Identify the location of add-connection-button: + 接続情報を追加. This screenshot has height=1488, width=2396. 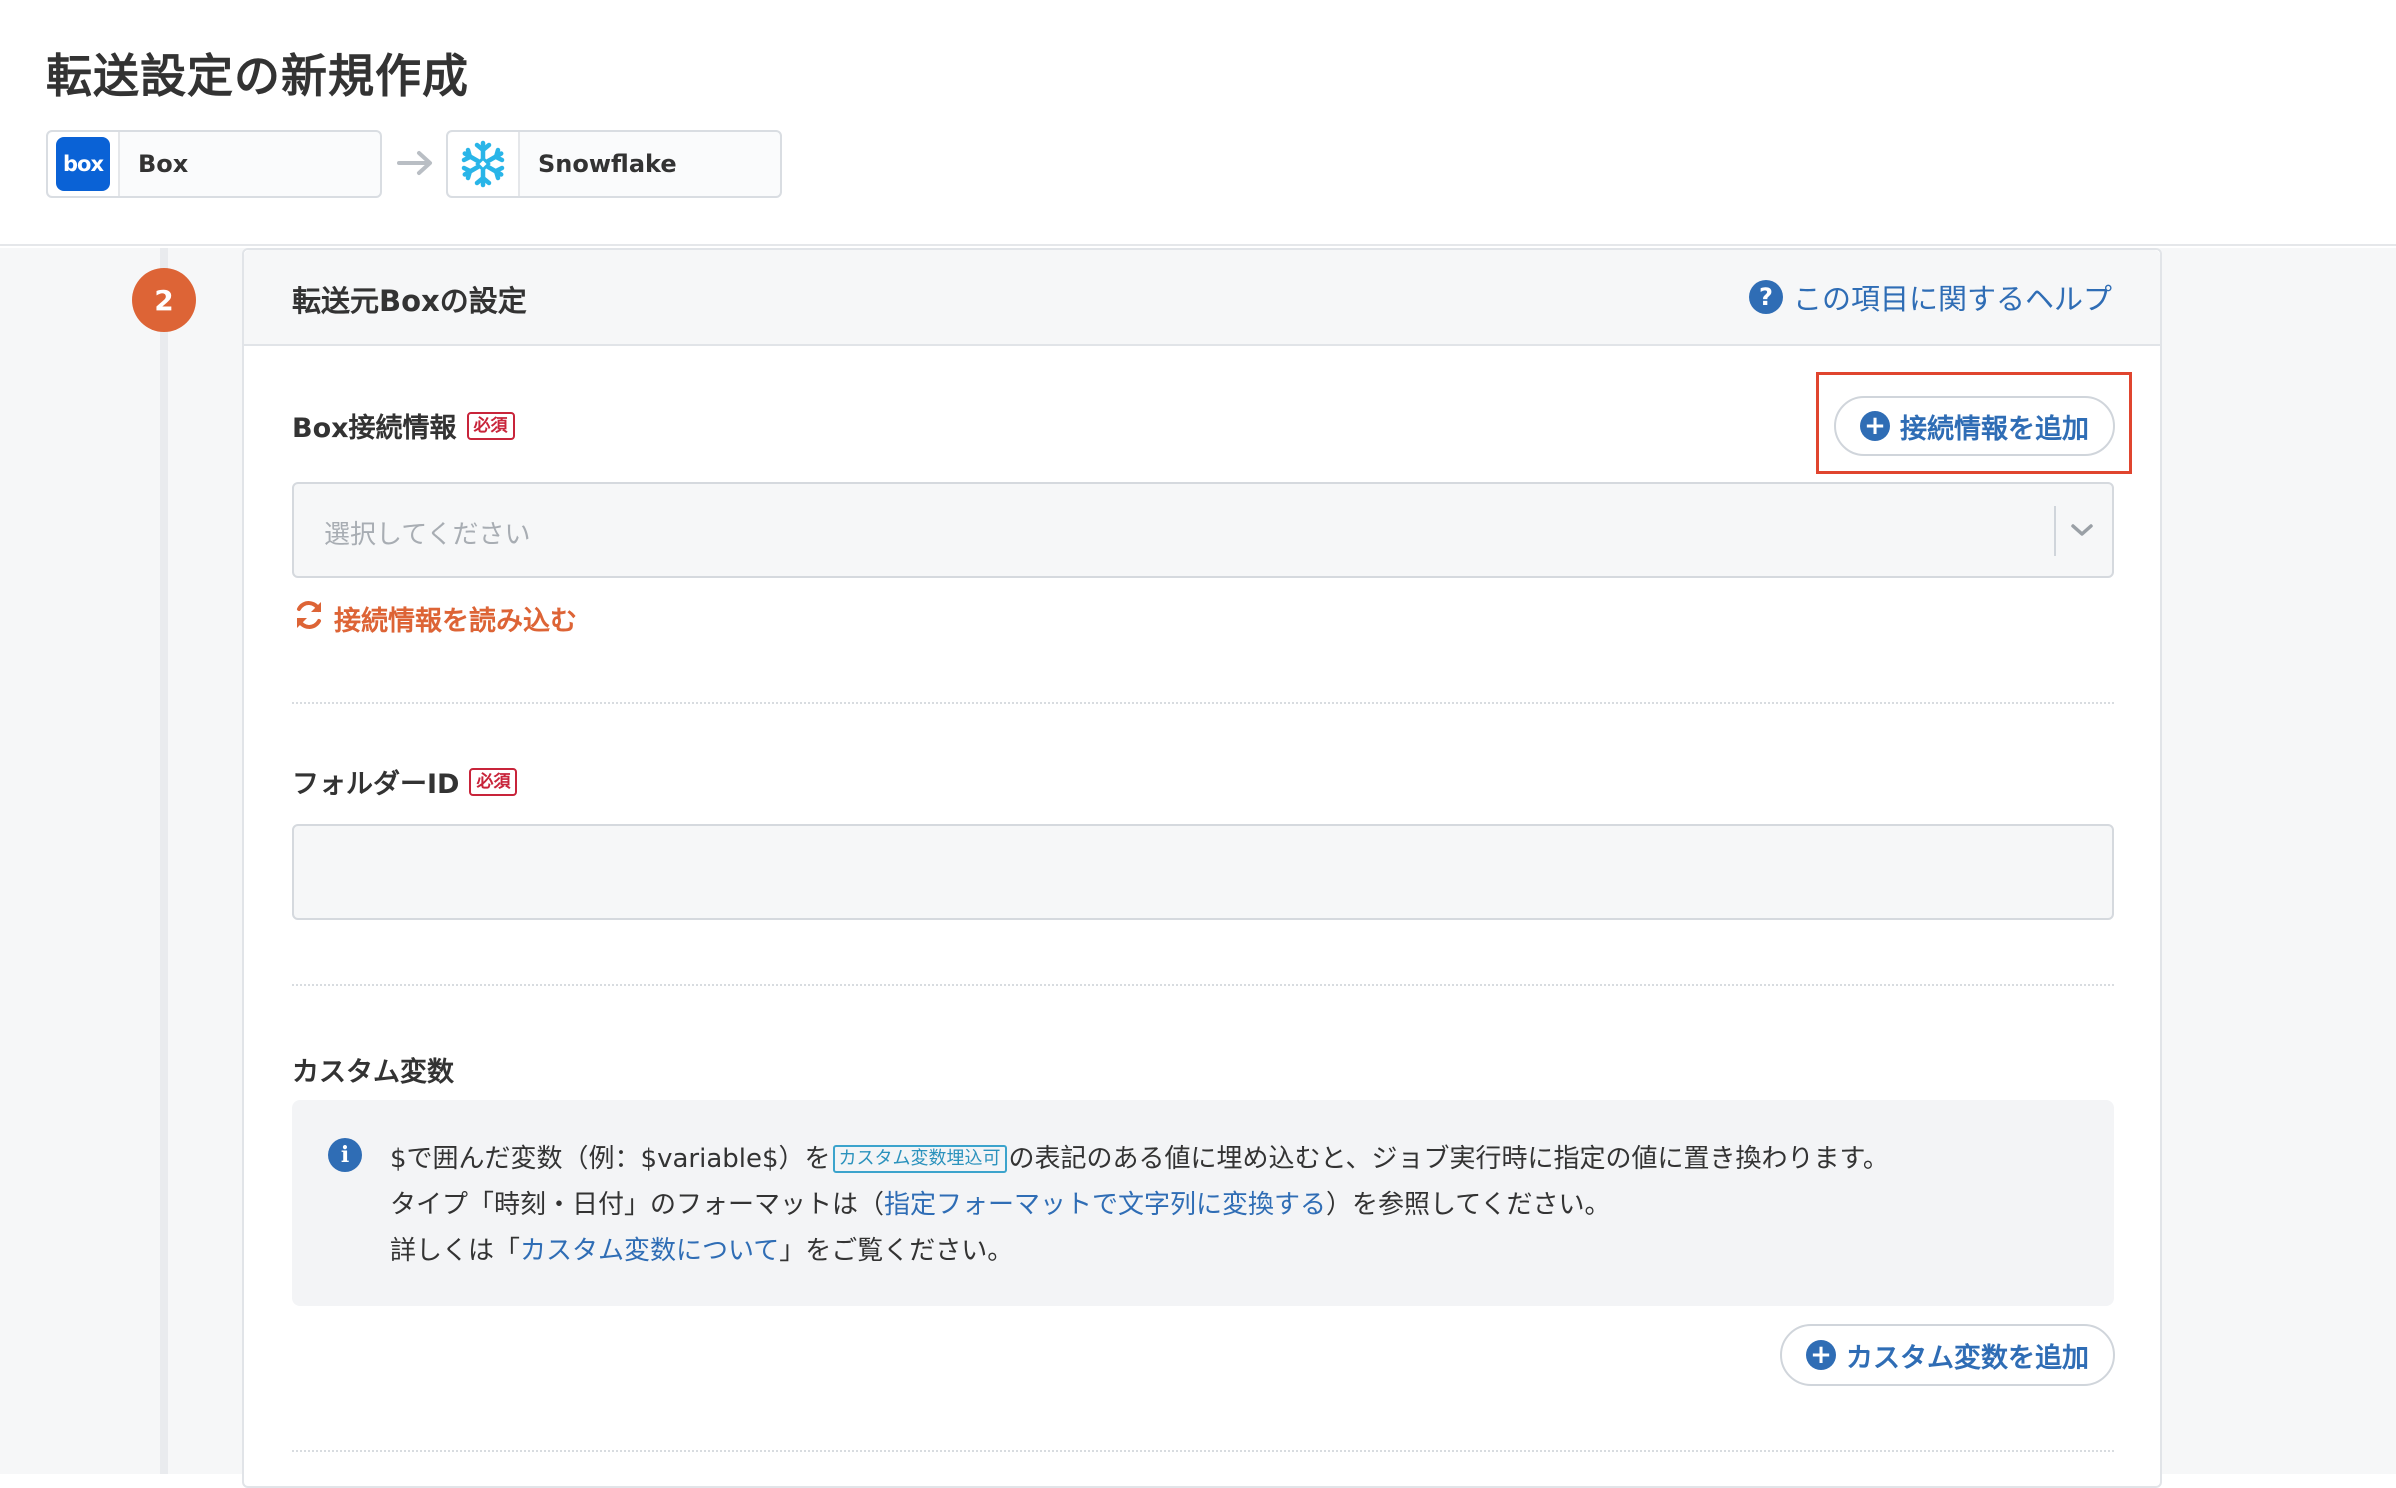
(1974, 426).